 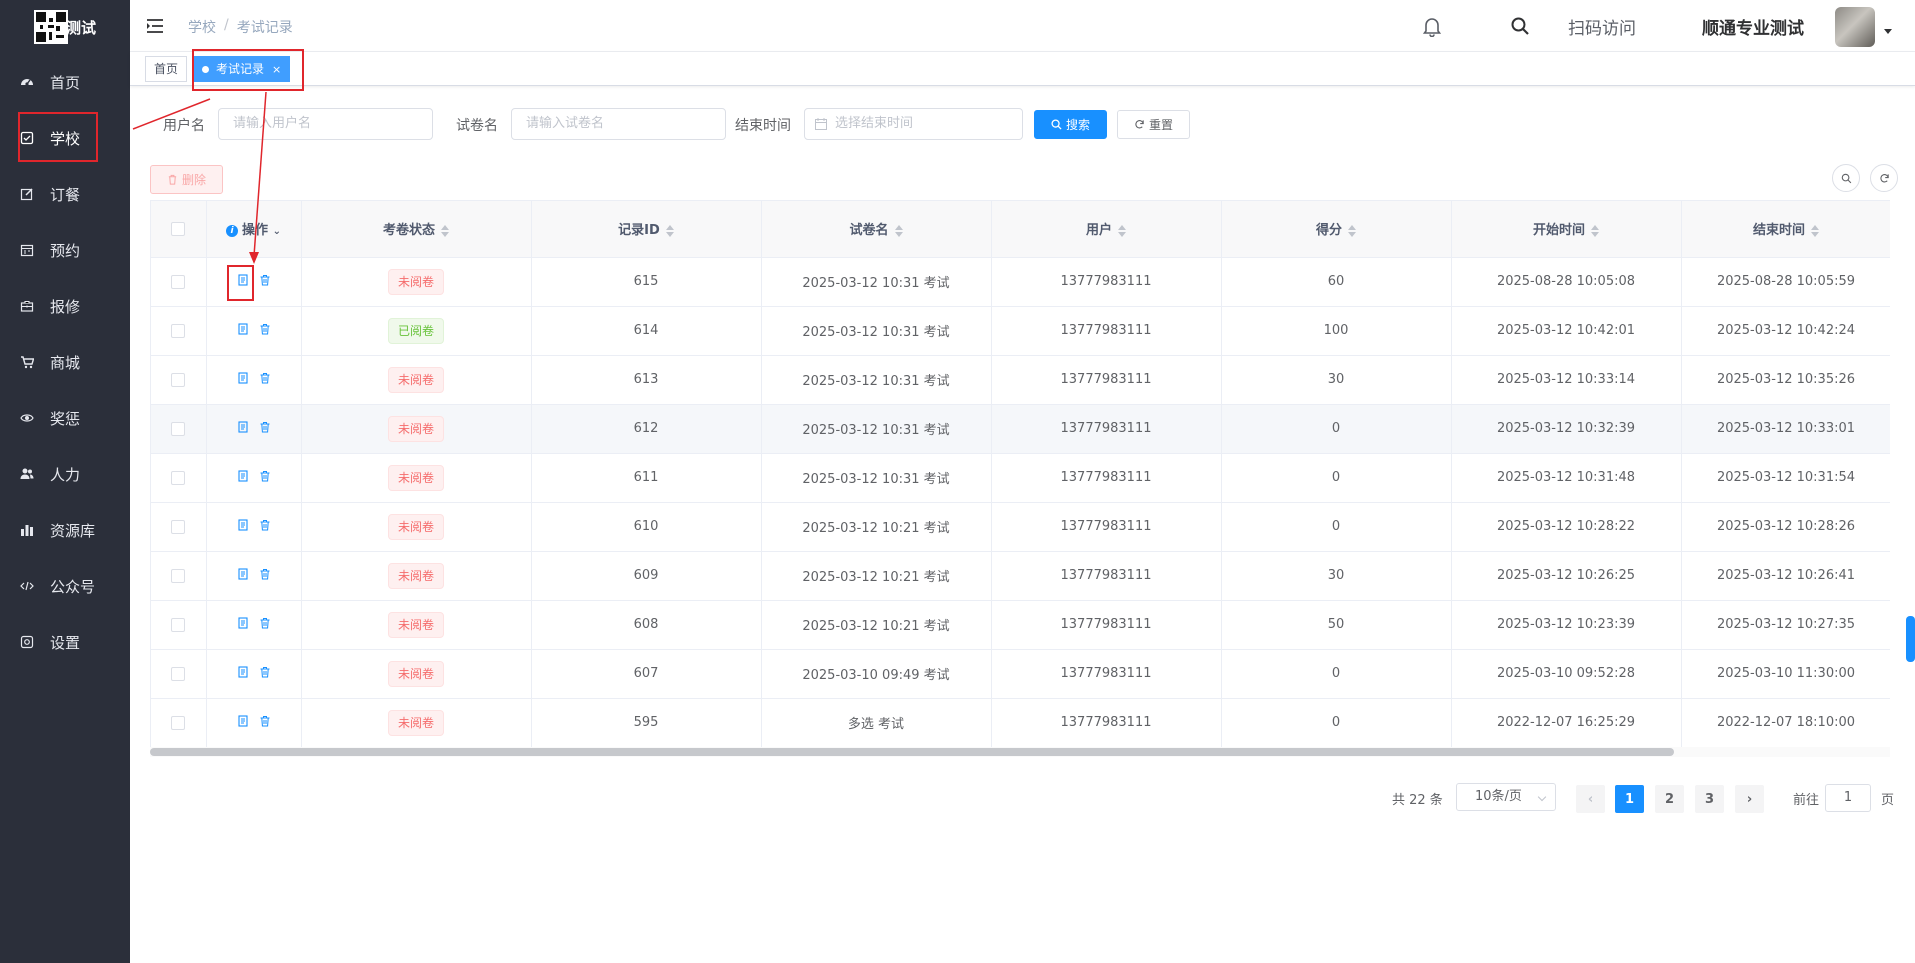 I want to click on page-button-2: 2, so click(x=1669, y=799).